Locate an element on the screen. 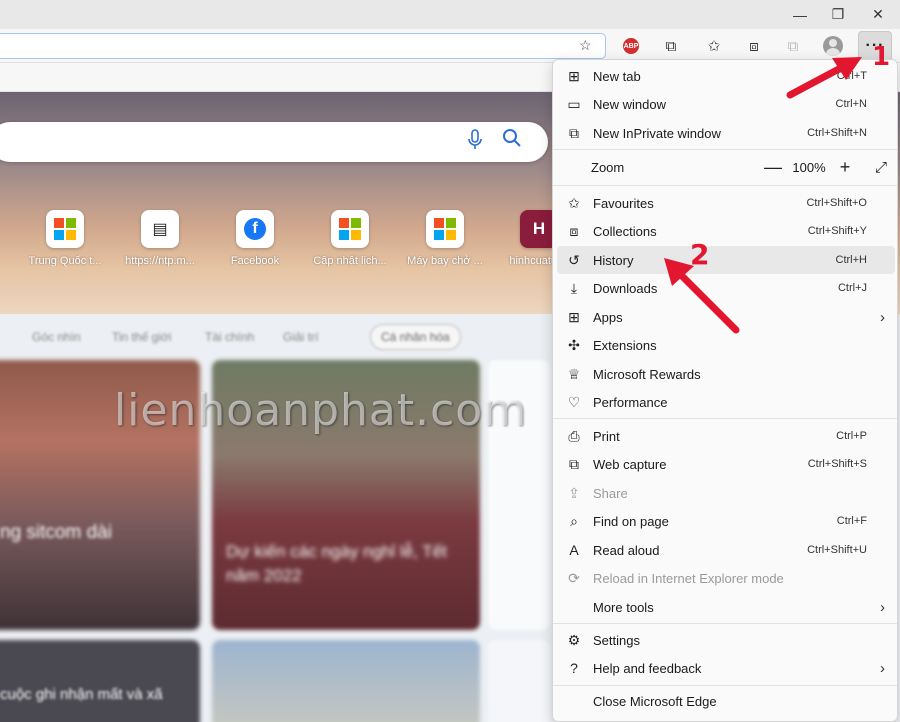 This screenshot has height=722, width=900. menu-item-label: Collections is located at coordinates (625, 231).